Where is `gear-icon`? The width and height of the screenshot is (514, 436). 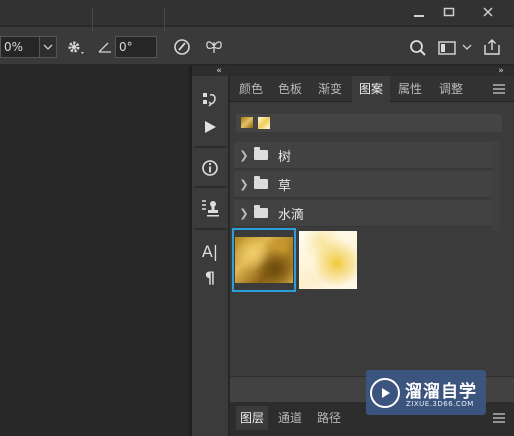
gear-icon is located at coordinates (76, 47).